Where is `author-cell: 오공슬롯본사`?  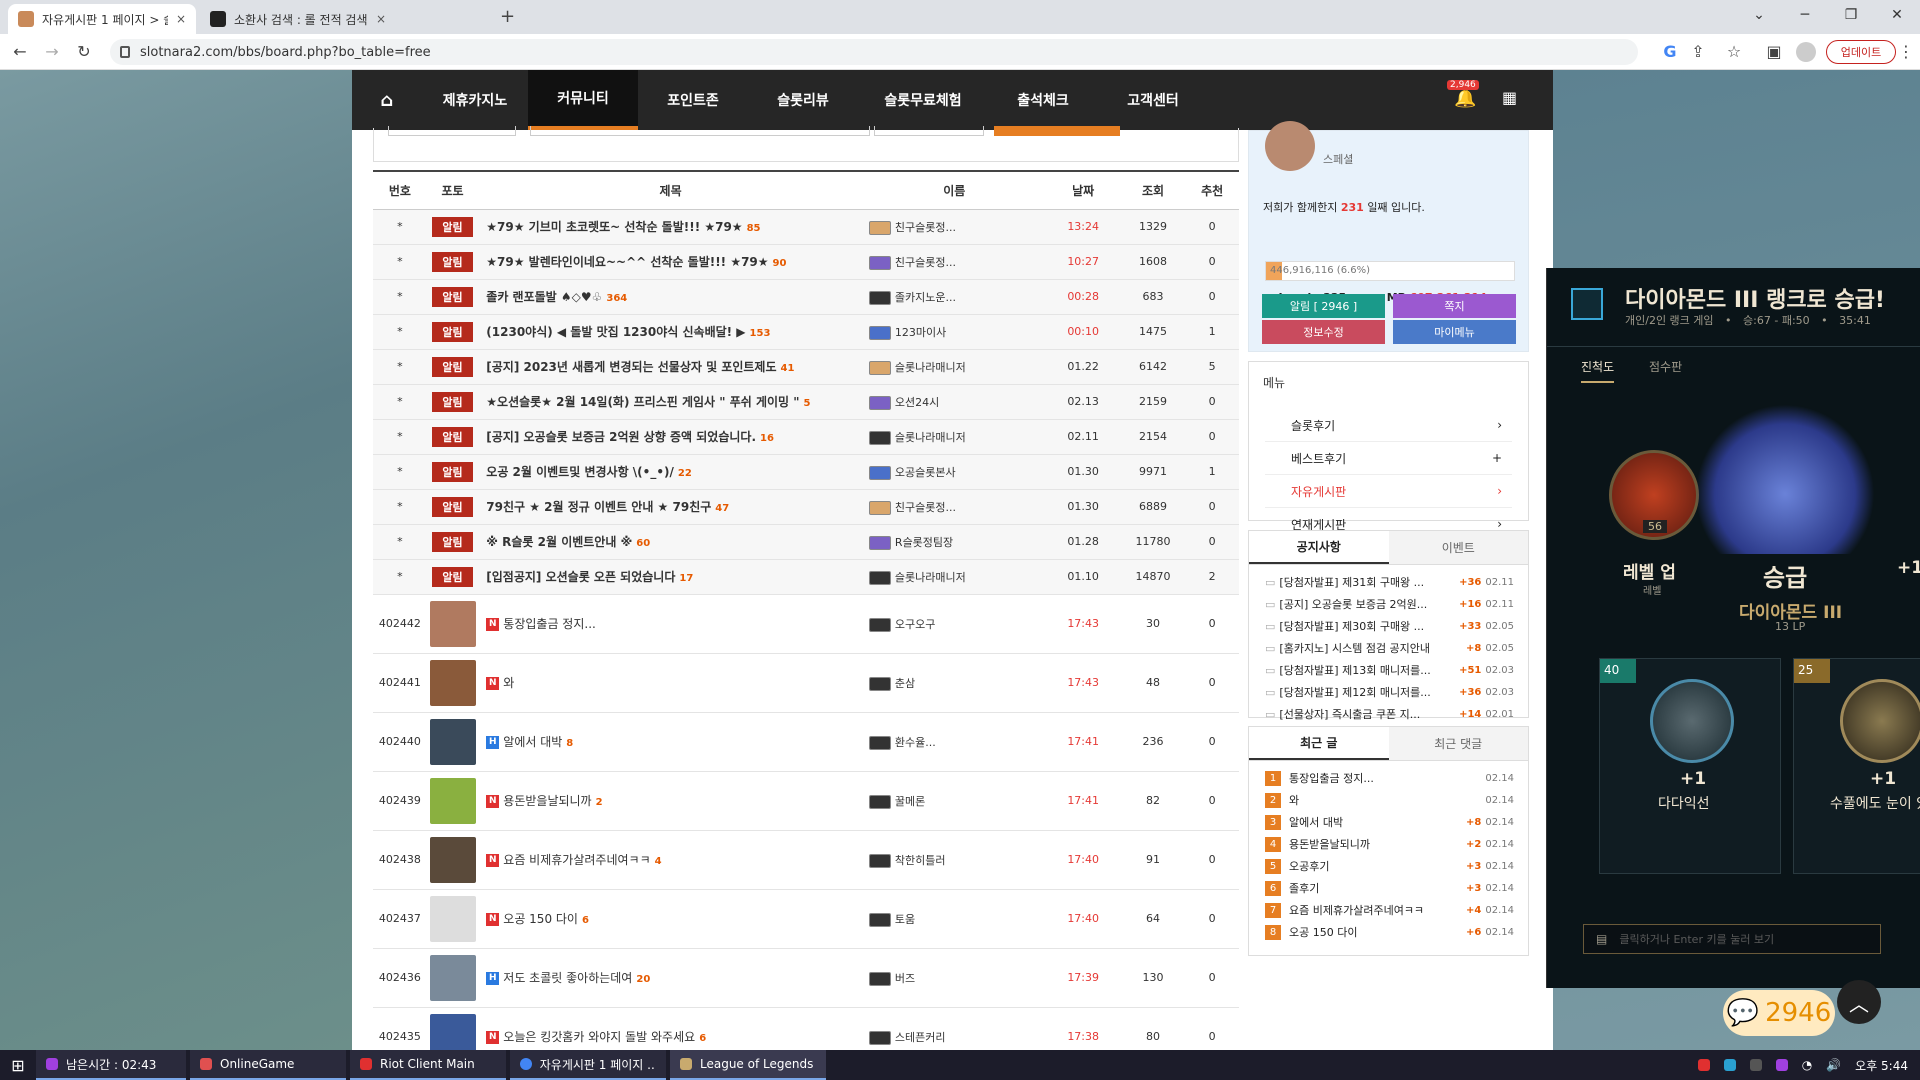
author-cell: 오공슬롯본사 is located at coordinates (954, 472).